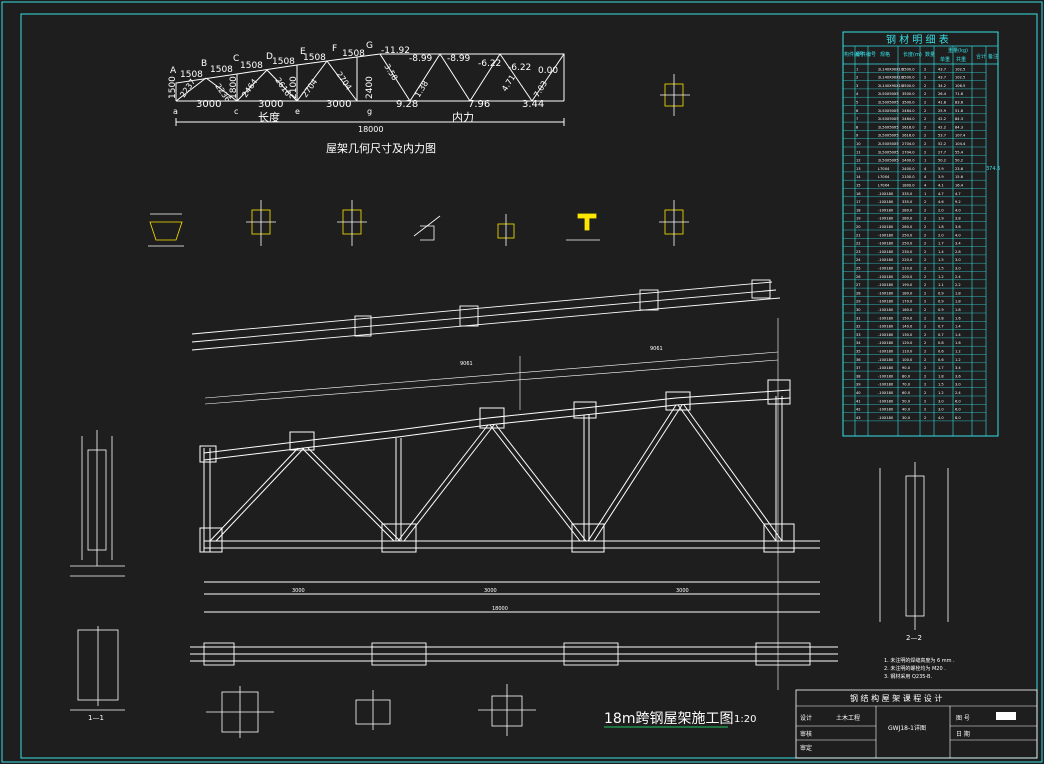  What do you see at coordinates (959, 103) in the screenshot?
I see `table-cell: 83.6` at bounding box center [959, 103].